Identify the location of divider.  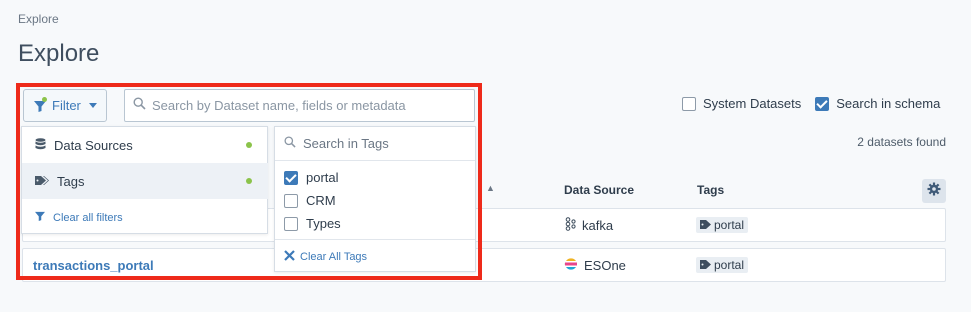
(375, 239).